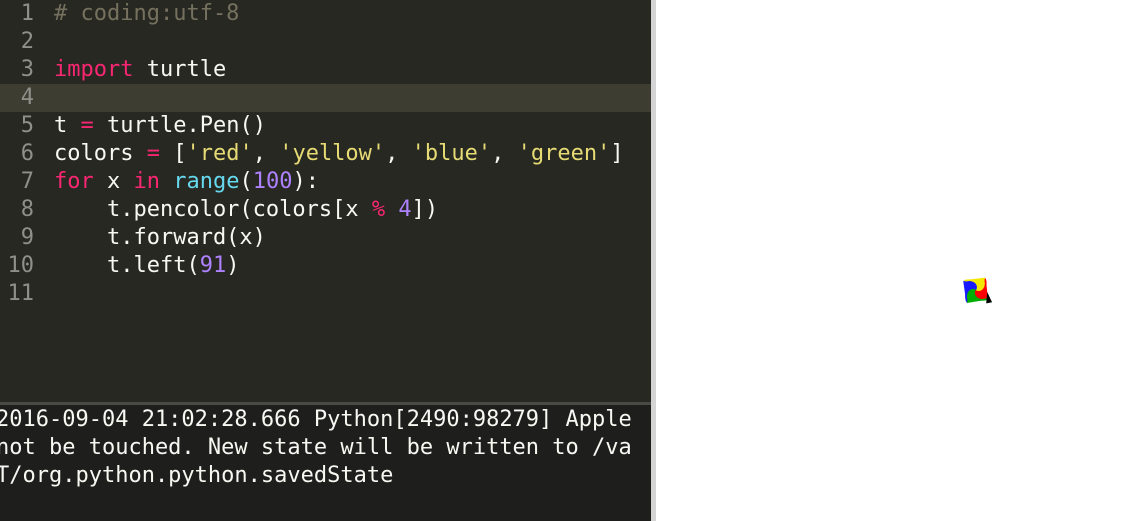  I want to click on code-token: (, so click(246, 181).